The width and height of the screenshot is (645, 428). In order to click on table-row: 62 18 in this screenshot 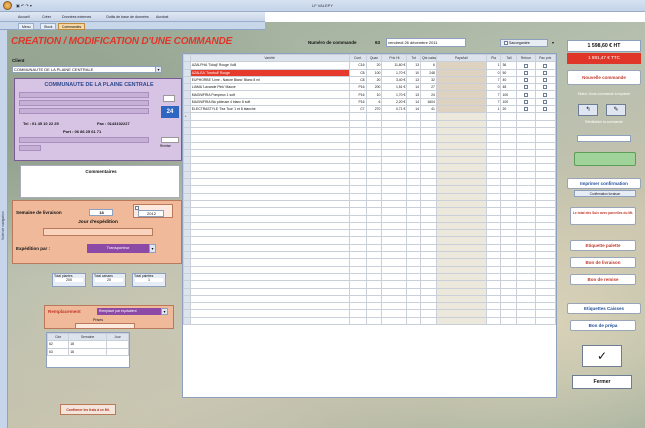, I will do `click(88, 344)`.